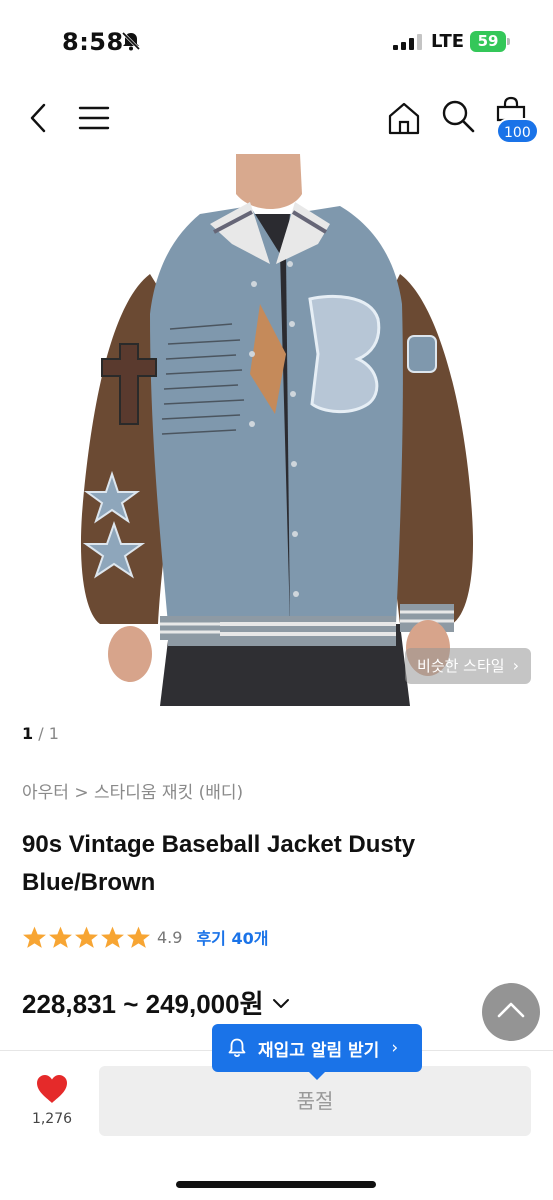 The image size is (553, 1200). I want to click on heart-icon, so click(52, 1089).